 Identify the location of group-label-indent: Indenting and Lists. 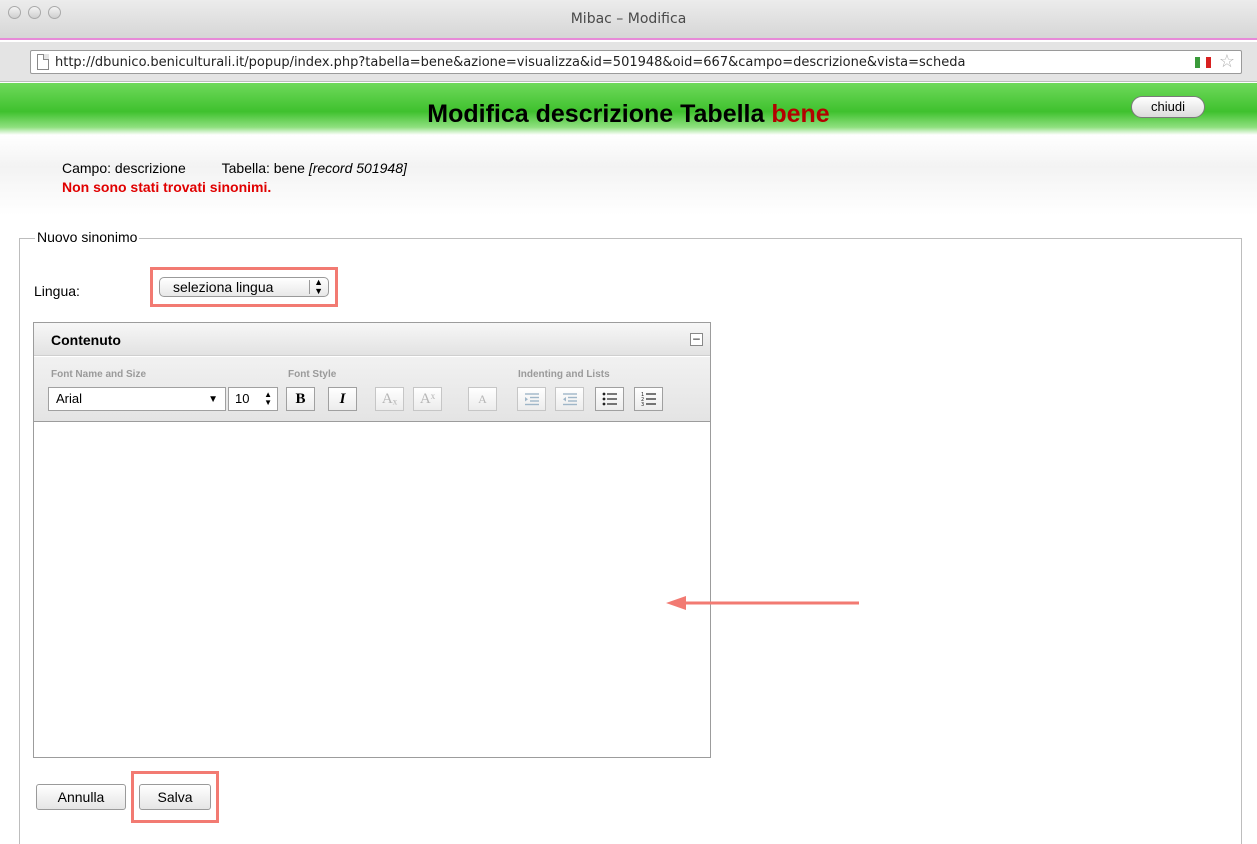
(564, 374).